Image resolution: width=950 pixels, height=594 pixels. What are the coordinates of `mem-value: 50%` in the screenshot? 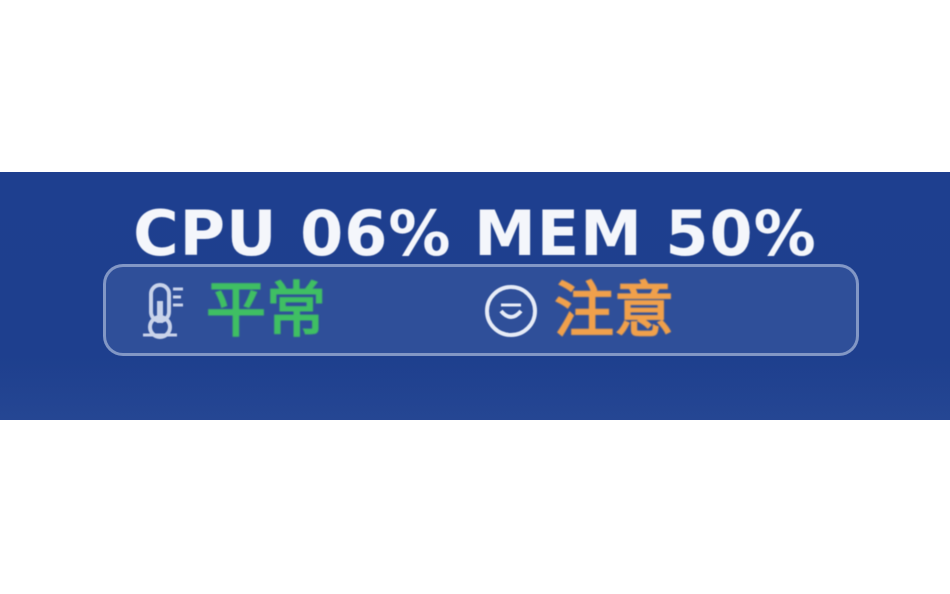 It's located at (741, 233).